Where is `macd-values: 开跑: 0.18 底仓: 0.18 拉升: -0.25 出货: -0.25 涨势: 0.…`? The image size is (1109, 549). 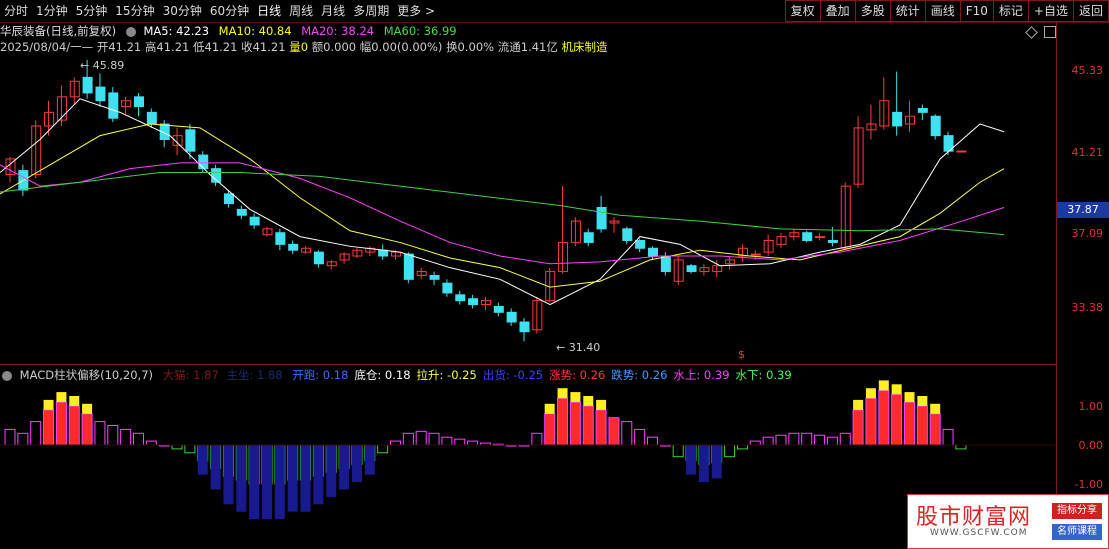
macd-values: 开跑: 0.18 底仓: 0.18 拉升: -0.25 出货: -0.25 涨势: 0.… is located at coordinates (538, 375).